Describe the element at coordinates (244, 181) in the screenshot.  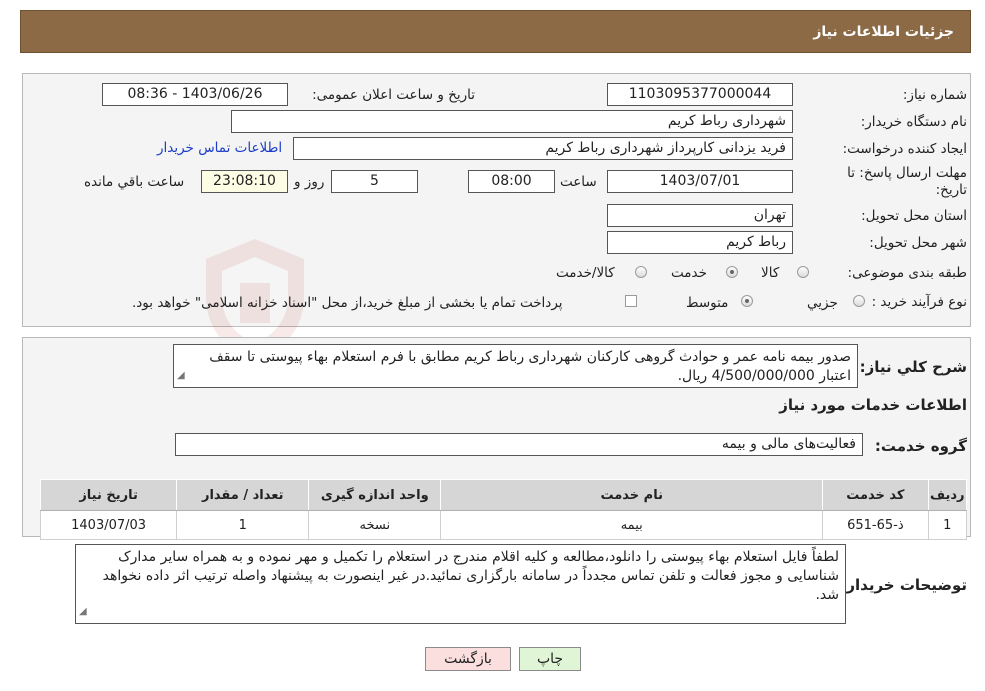
I see `remaining-time-field: 23:08:10` at that location.